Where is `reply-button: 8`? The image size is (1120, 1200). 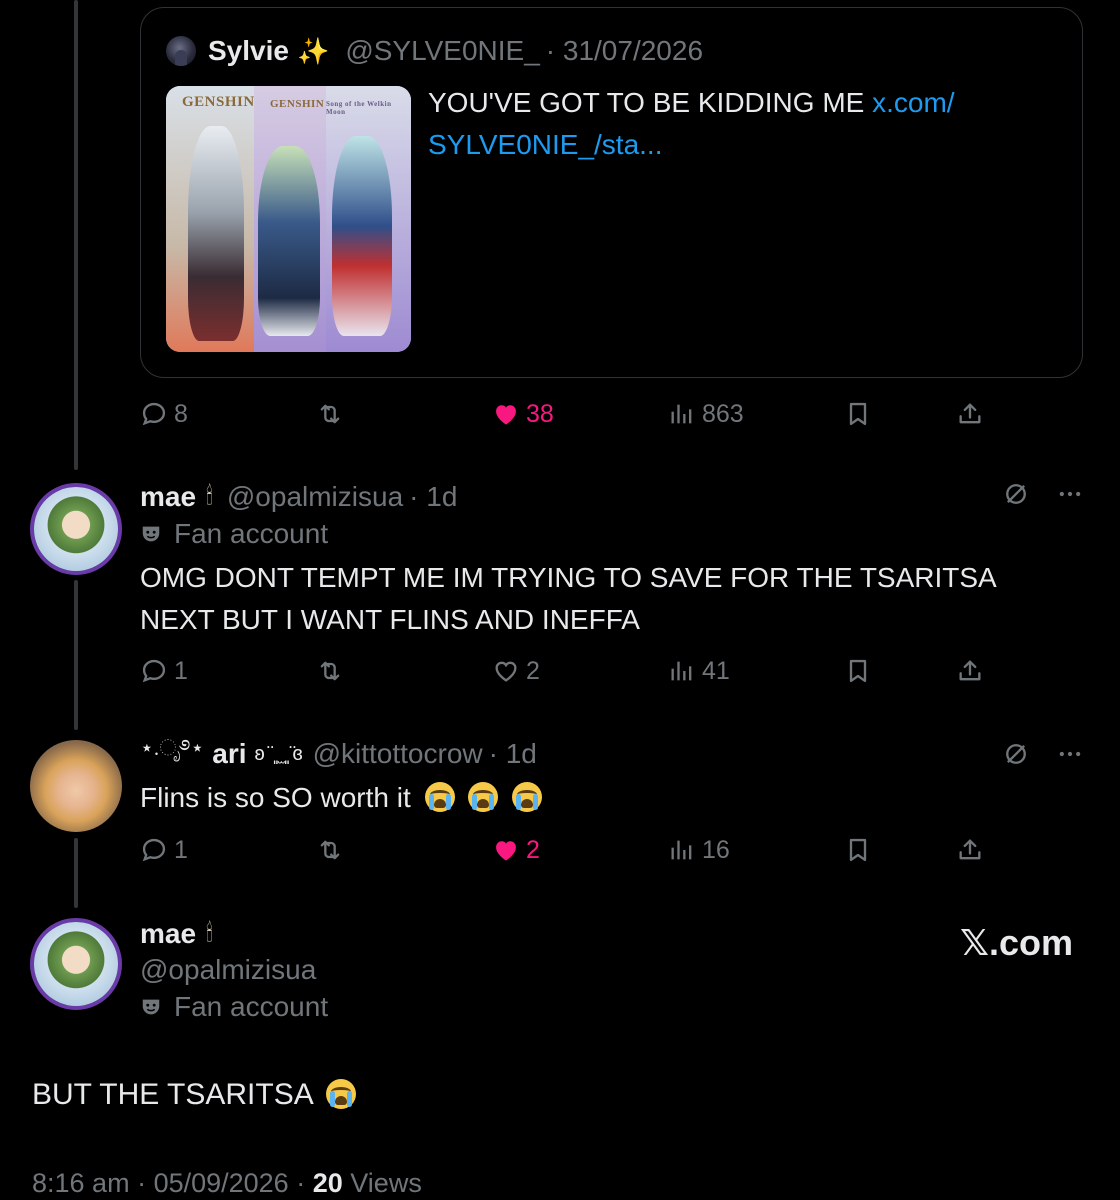
reply-button: 8 is located at coordinates (164, 414).